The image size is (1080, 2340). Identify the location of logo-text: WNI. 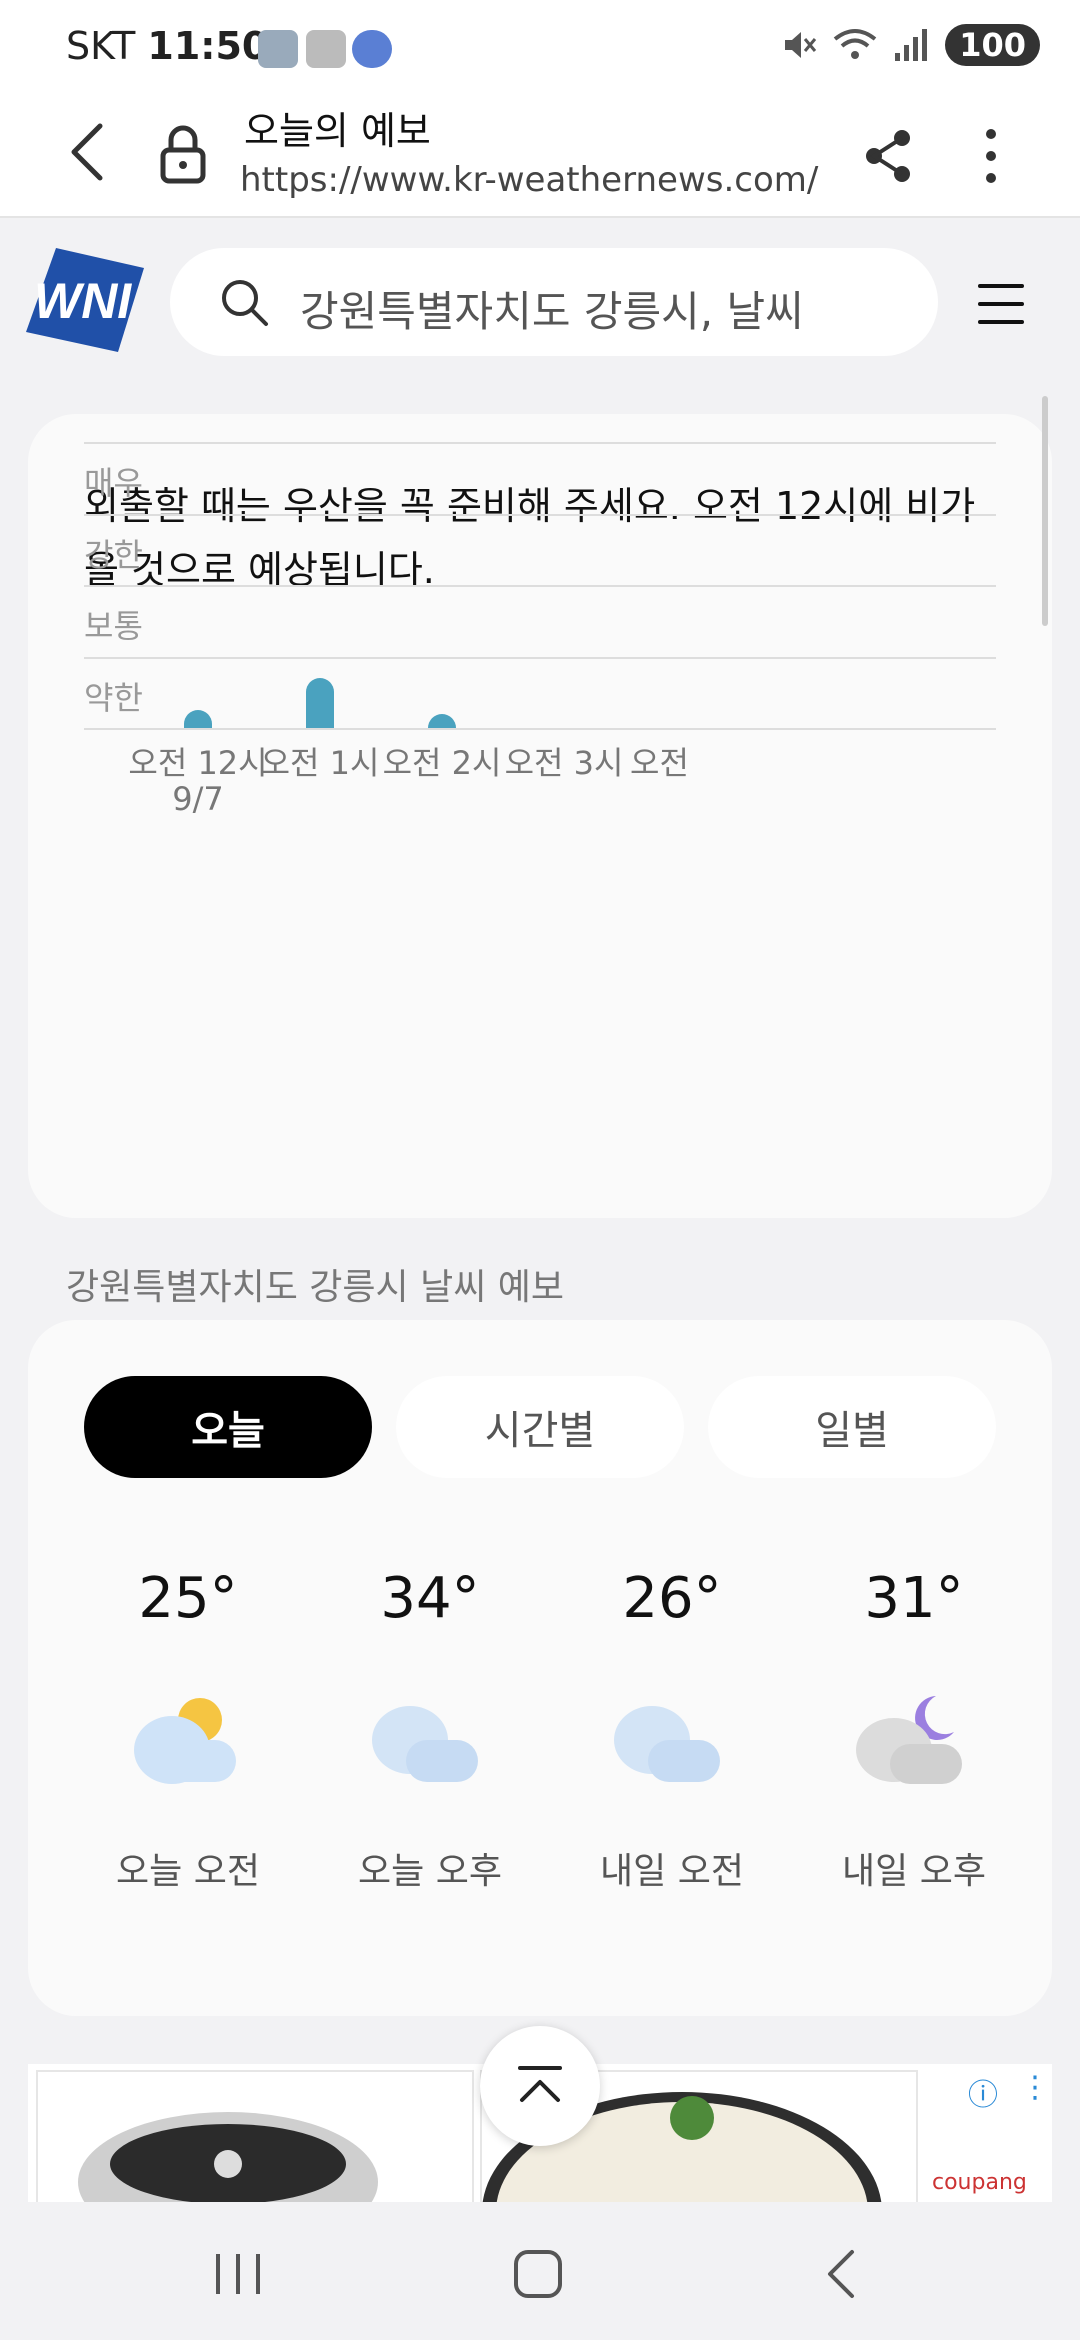
(83, 301).